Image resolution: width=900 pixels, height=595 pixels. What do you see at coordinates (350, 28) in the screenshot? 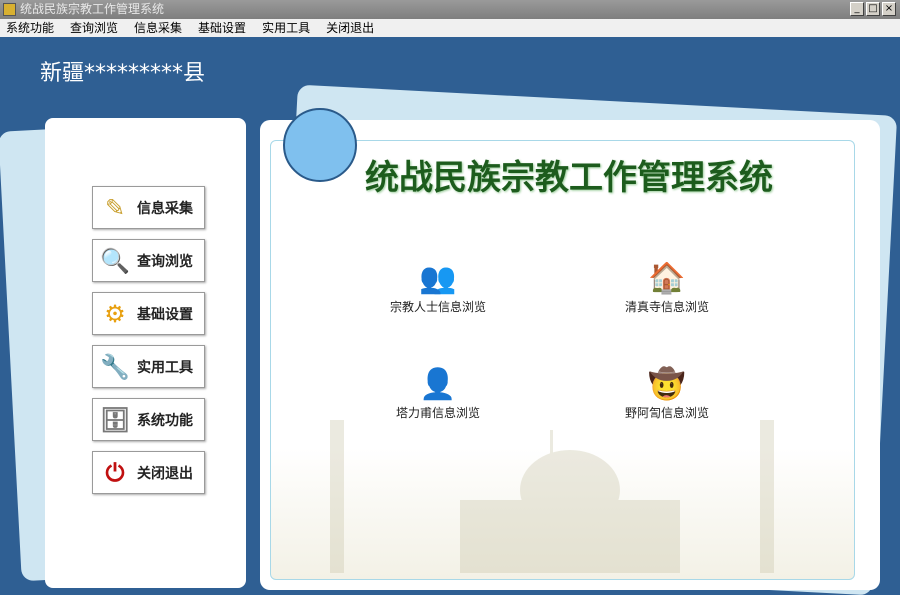
I see `menu-exit: 关闭退出` at bounding box center [350, 28].